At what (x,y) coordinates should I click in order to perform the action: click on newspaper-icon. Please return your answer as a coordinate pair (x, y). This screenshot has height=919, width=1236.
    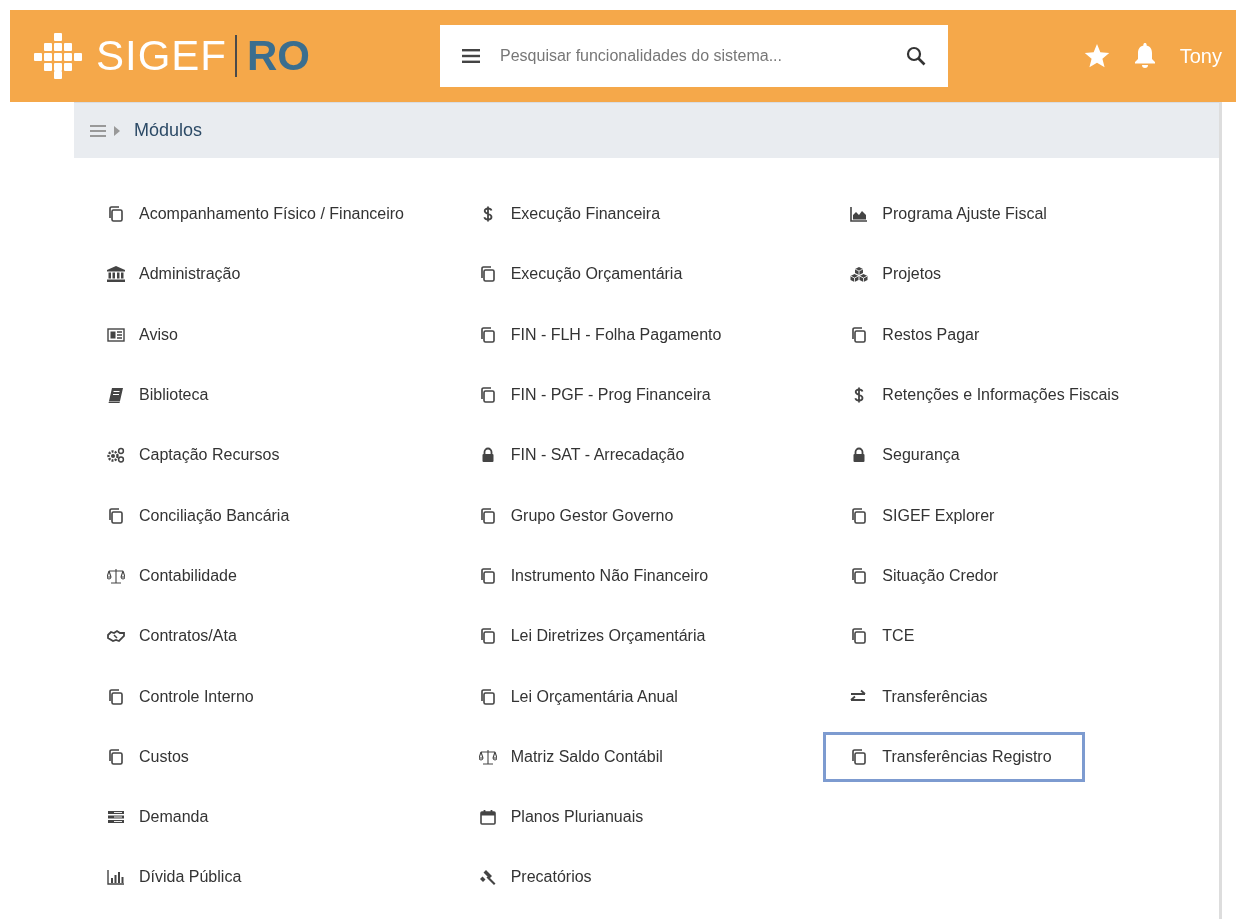
    Looking at the image, I should click on (116, 334).